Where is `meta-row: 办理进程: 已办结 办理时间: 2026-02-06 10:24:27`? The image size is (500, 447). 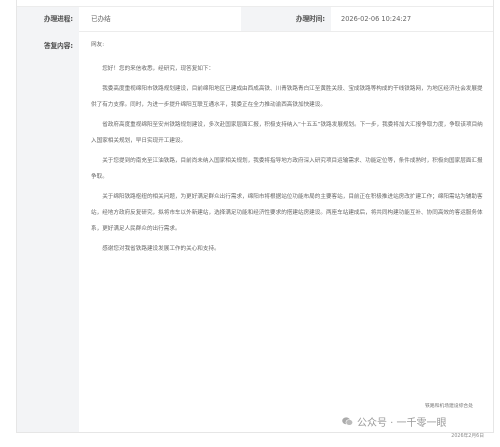
meta-row: 办理进程: 已办结 办理时间: 2026-02-06 10:24:27 is located at coordinates (255, 19).